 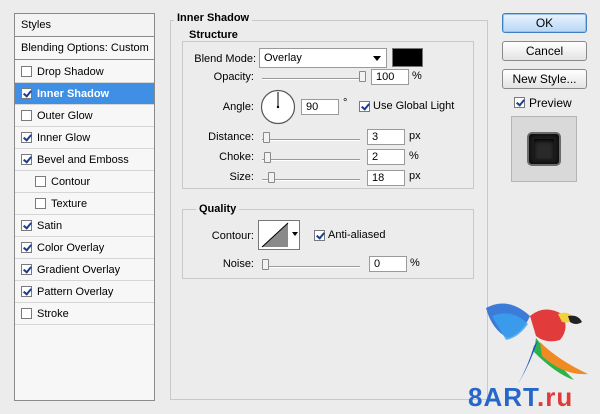 What do you see at coordinates (414, 156) in the screenshot?
I see `choke-unit: %` at bounding box center [414, 156].